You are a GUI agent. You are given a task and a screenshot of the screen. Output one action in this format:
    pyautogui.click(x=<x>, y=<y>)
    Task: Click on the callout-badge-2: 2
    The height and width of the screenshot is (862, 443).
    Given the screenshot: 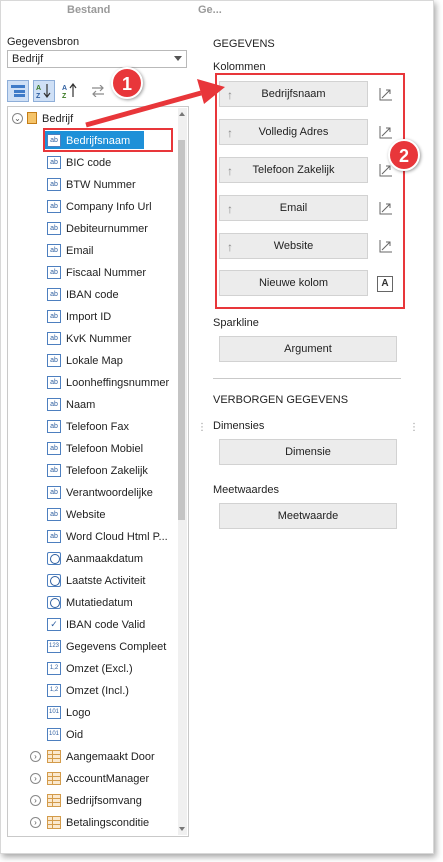 What is the action you would take?
    pyautogui.click(x=404, y=155)
    